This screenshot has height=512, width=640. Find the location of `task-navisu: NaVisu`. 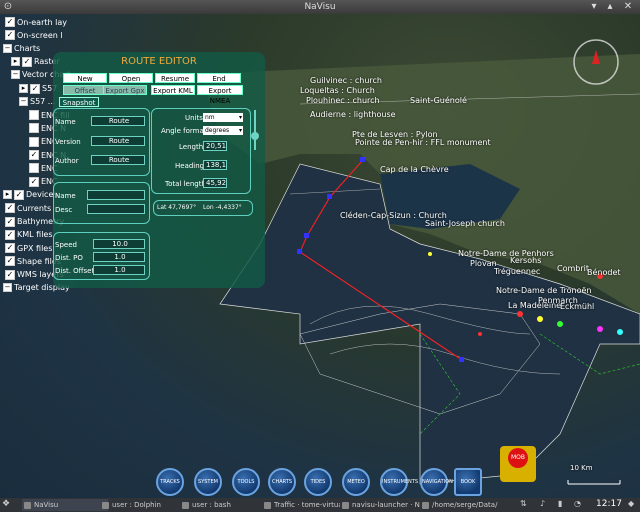

task-navisu: NaVisu is located at coordinates (65, 505).